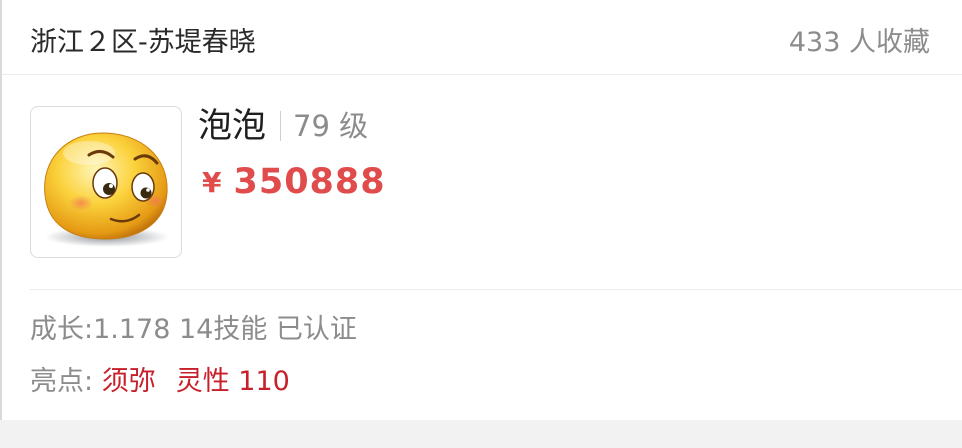 Image resolution: width=962 pixels, height=448 pixels. Describe the element at coordinates (106, 189) in the screenshot. I see `smiley-face-icon` at that location.